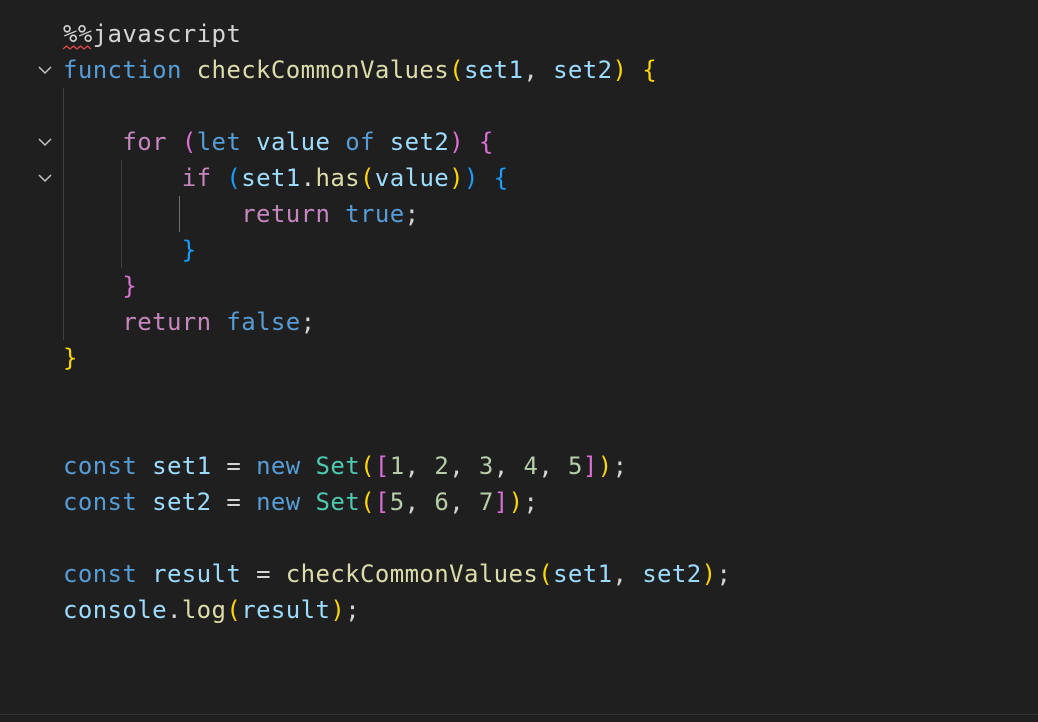  I want to click on keyword-for: for, so click(144, 142).